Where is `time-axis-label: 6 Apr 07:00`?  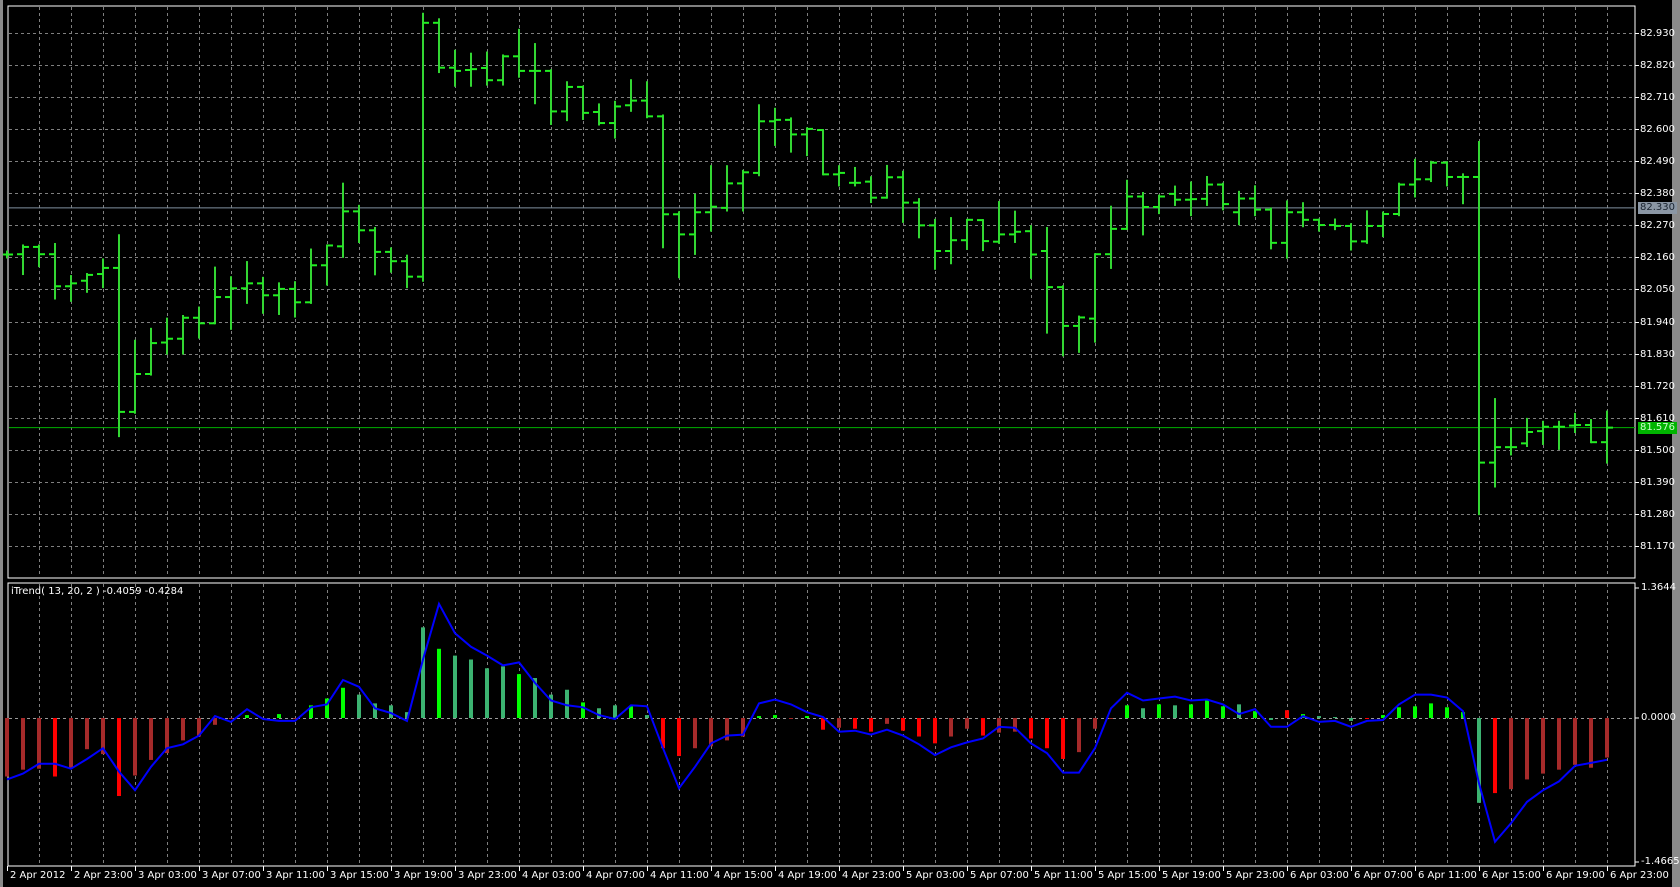
time-axis-label: 6 Apr 07:00 is located at coordinates (1383, 875).